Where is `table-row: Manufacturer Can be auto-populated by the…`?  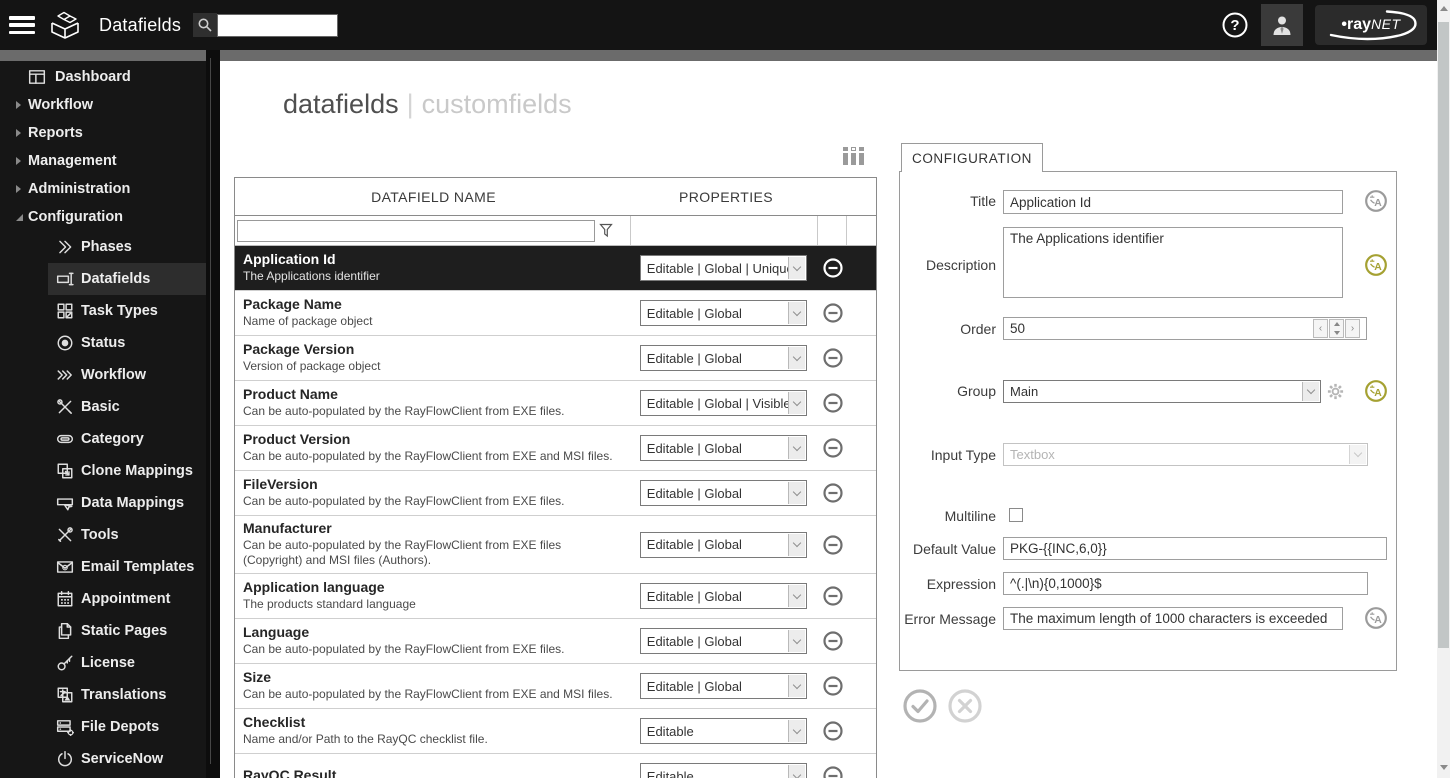 table-row: Manufacturer Can be auto-populated by the… is located at coordinates (555, 545).